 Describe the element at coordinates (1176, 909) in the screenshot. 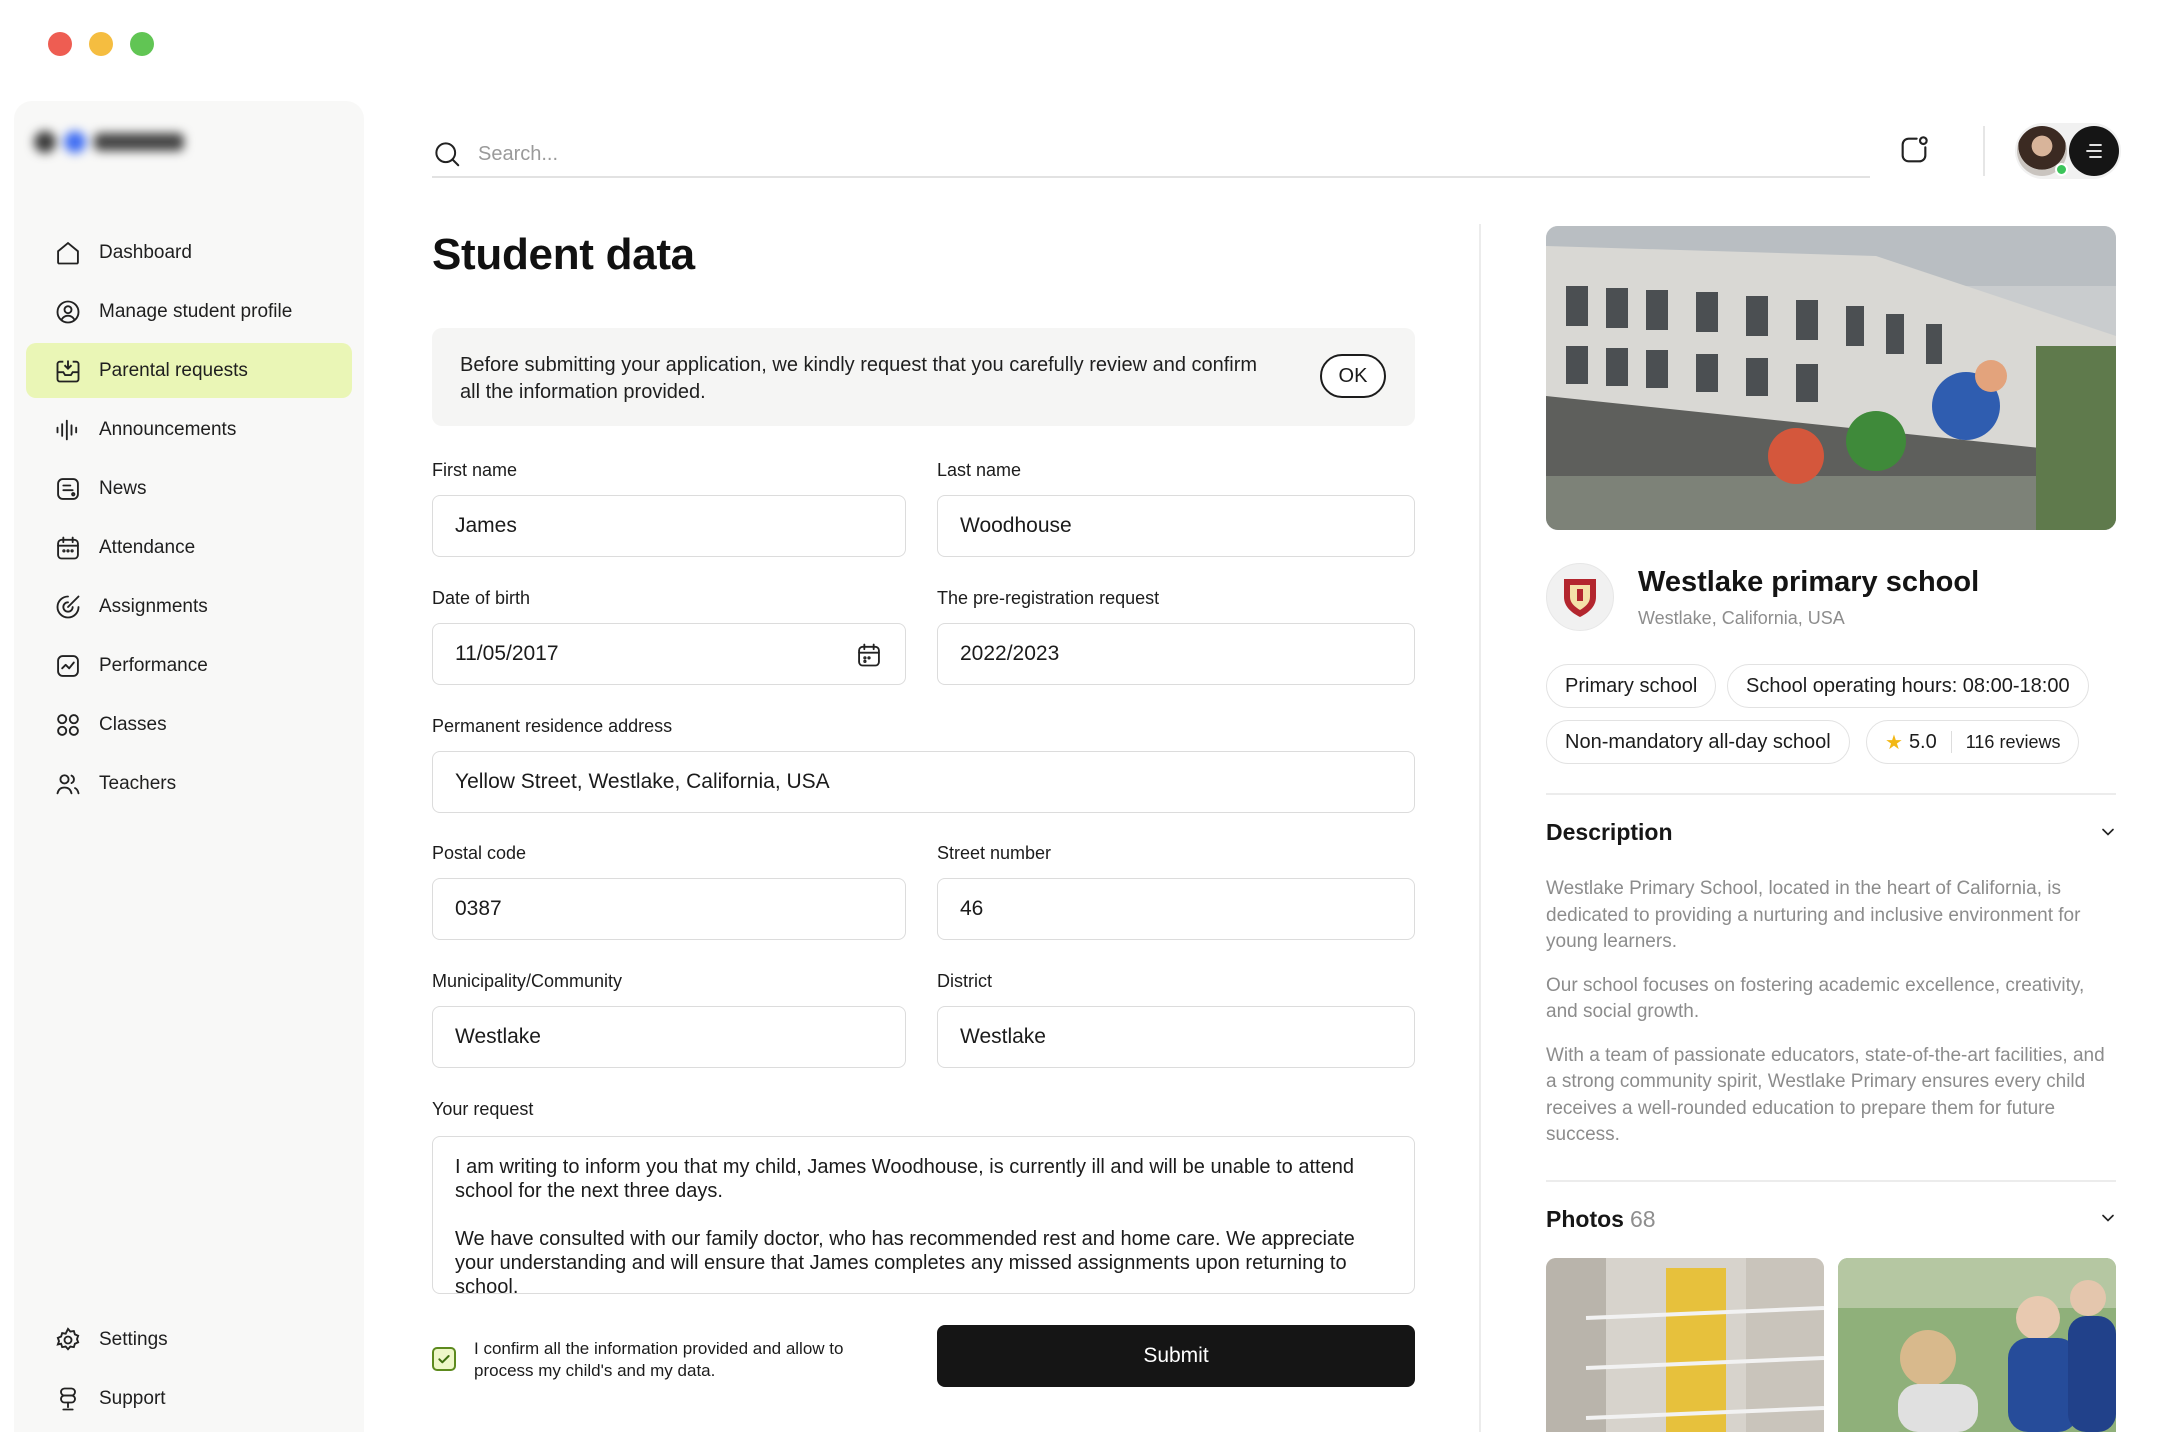

I see `street-number-field: 46` at that location.